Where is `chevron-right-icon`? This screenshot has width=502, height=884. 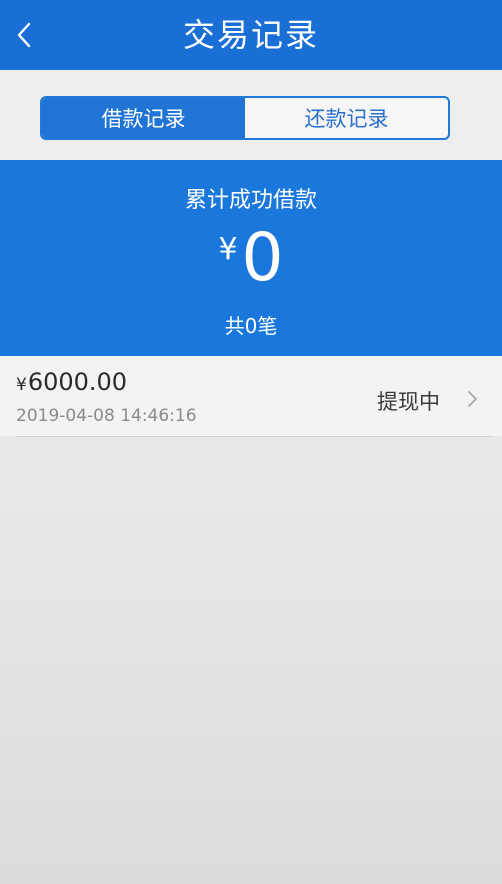 chevron-right-icon is located at coordinates (472, 399).